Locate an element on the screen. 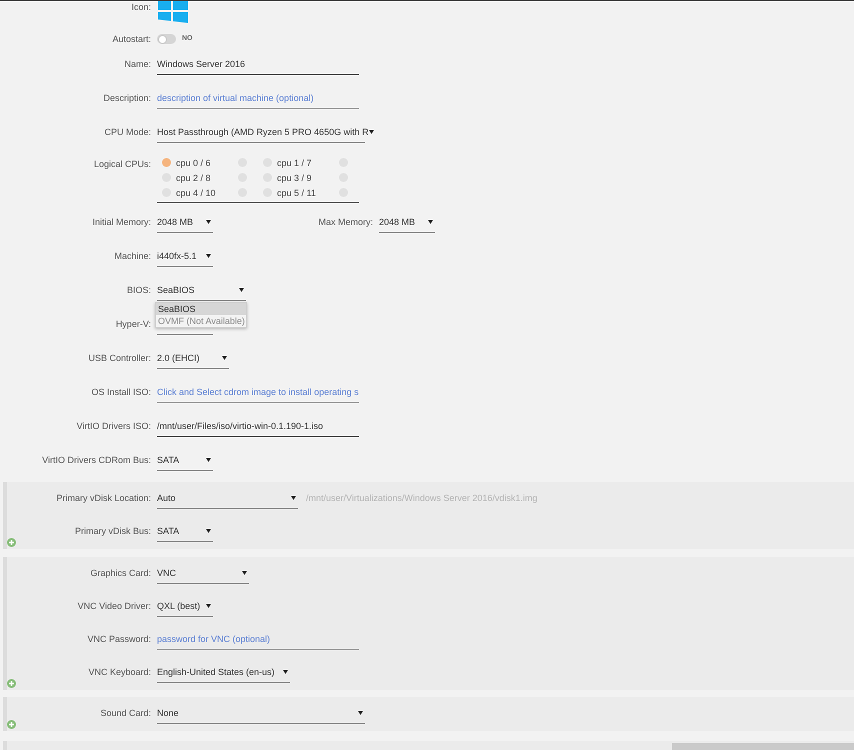  field-label: VirtIO Drivers ISO: is located at coordinates (113, 426).